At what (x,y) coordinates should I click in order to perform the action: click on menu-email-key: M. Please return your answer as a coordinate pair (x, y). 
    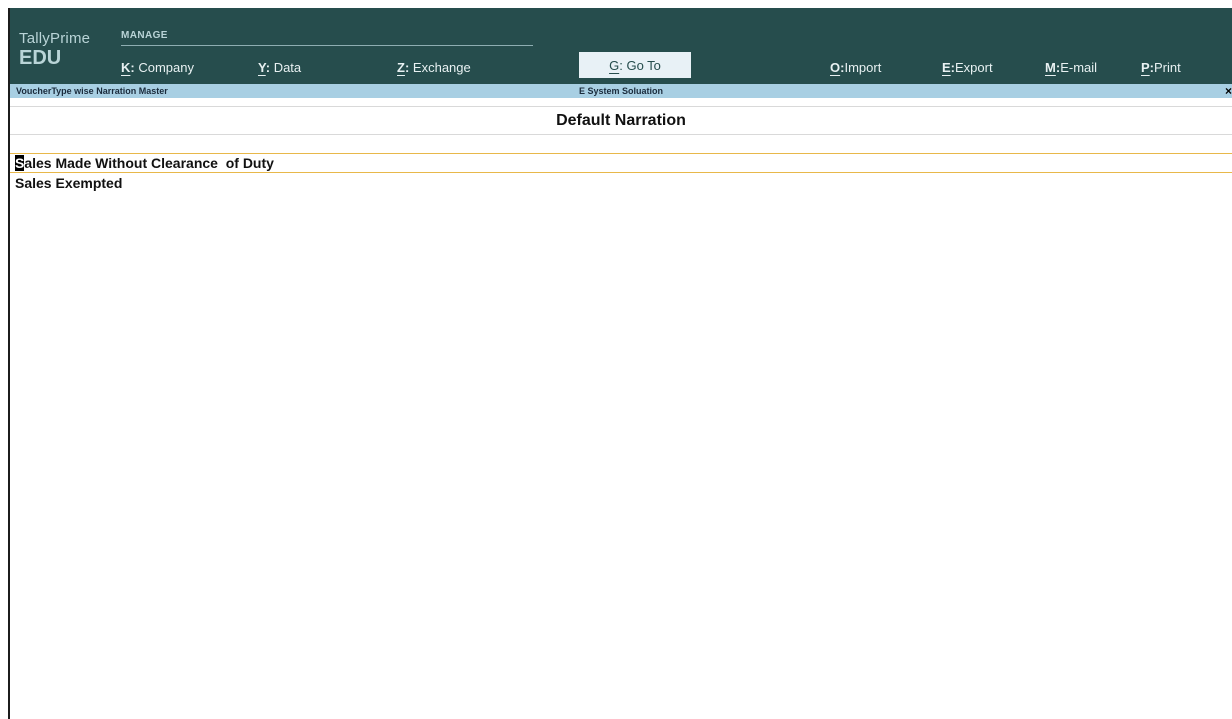
    Looking at the image, I should click on (1050, 67).